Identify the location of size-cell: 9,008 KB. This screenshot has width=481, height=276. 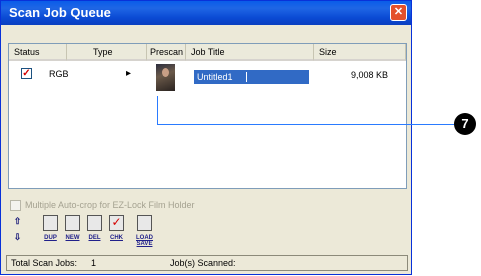
(370, 75).